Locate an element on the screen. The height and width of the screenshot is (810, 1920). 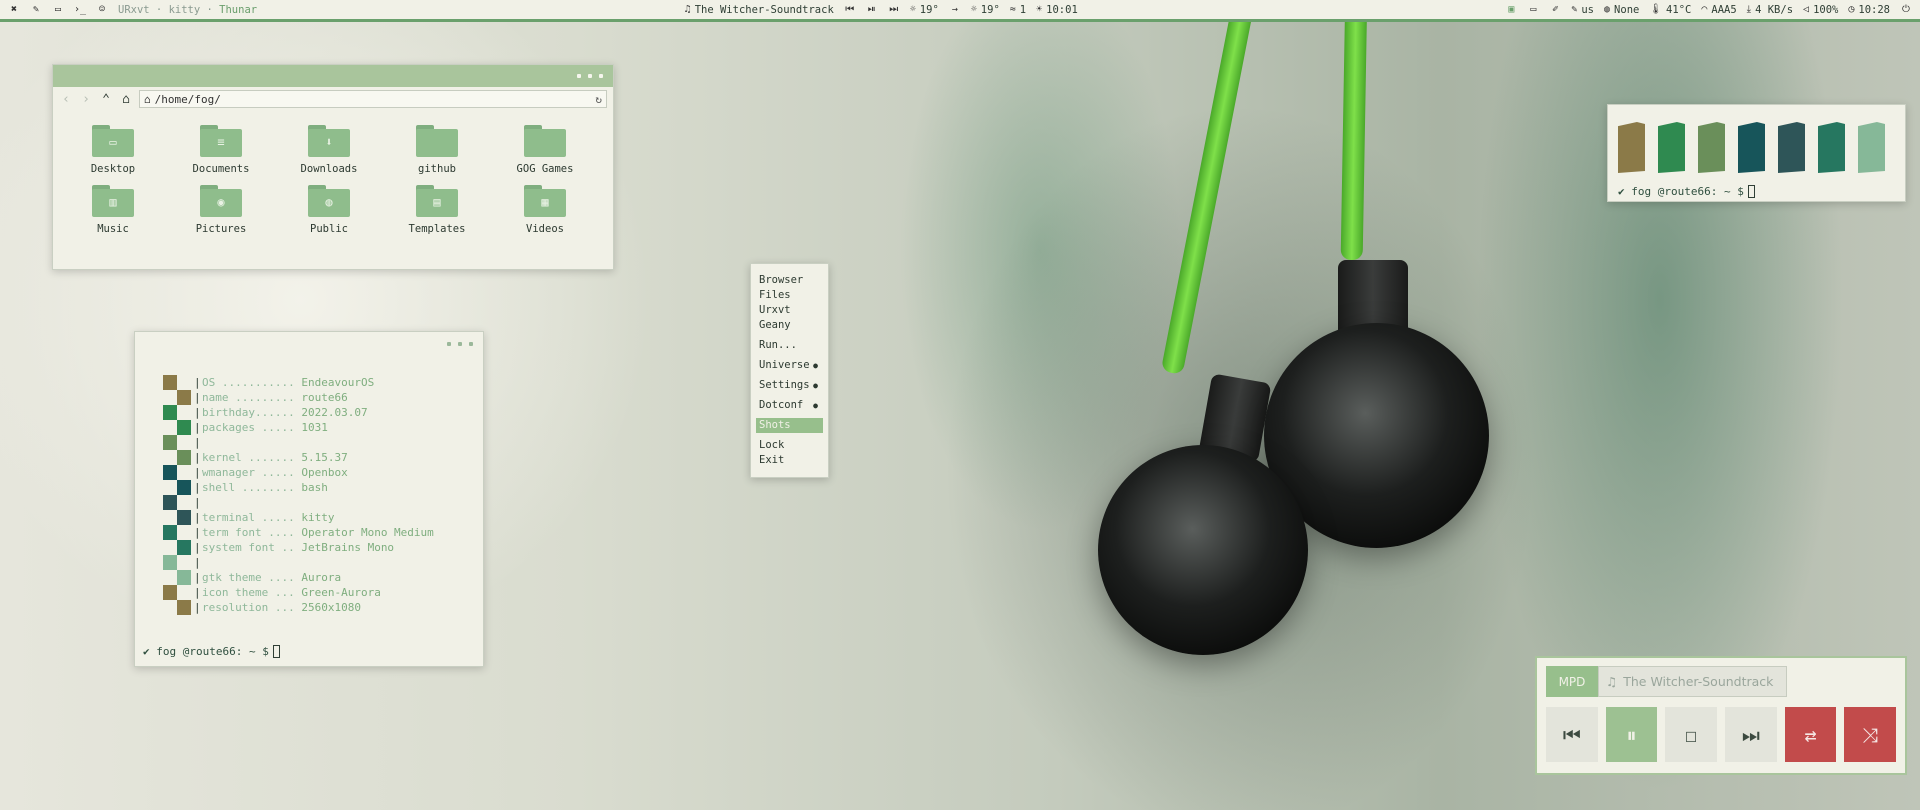
folder-label: Documents is located at coordinates (221, 169).